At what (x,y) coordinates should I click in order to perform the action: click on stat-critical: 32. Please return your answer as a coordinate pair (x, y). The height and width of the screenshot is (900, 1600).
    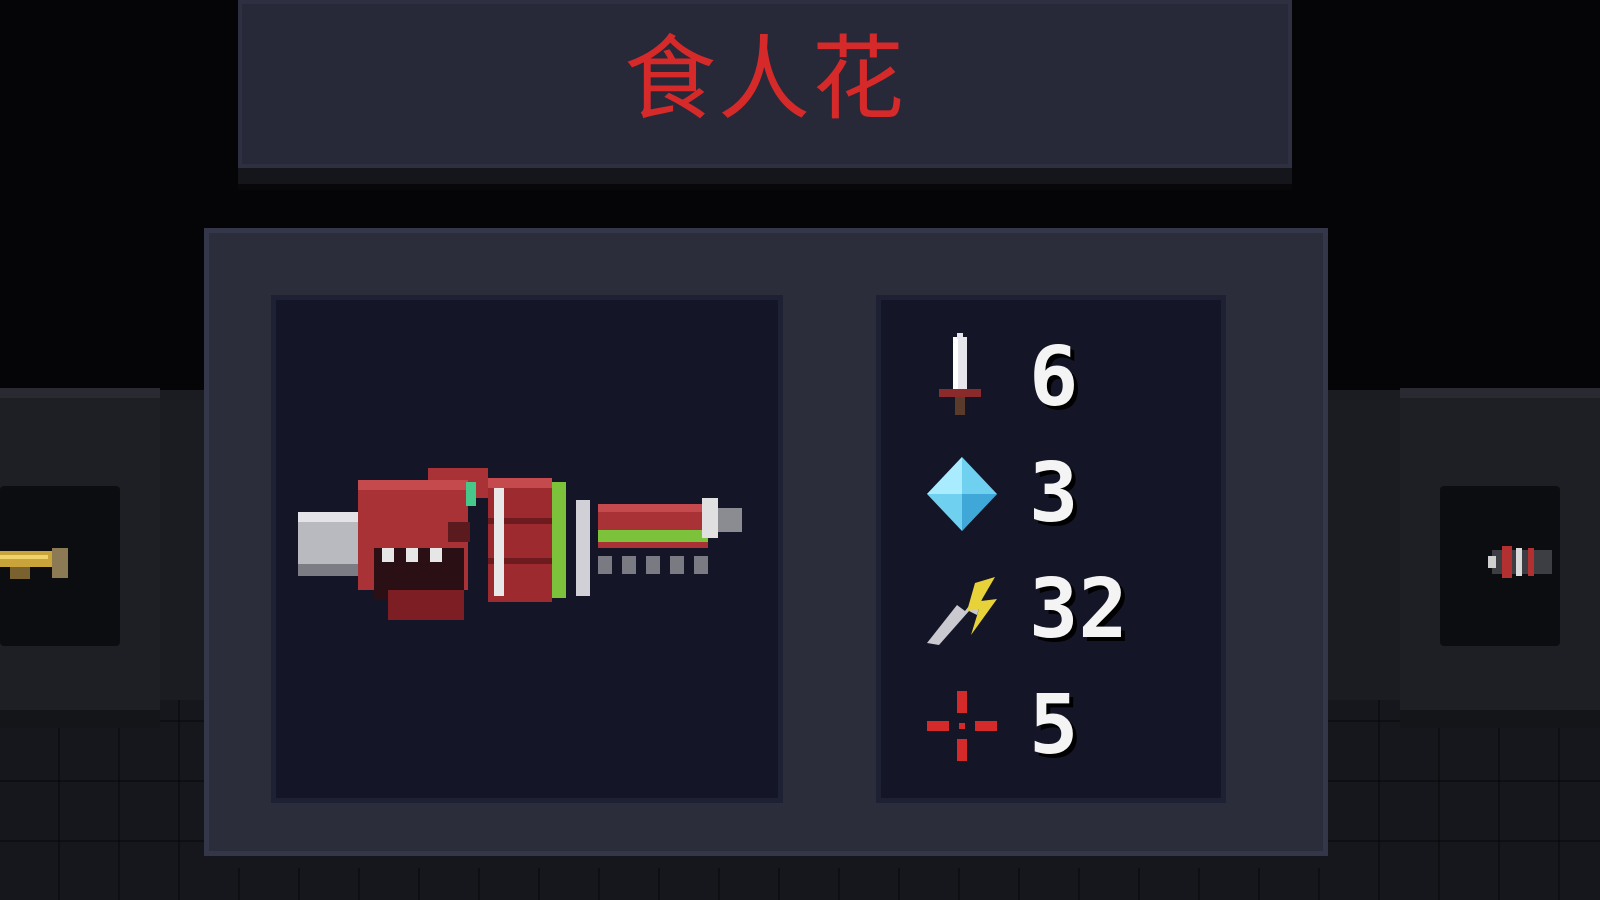
    Looking at the image, I should click on (1067, 610).